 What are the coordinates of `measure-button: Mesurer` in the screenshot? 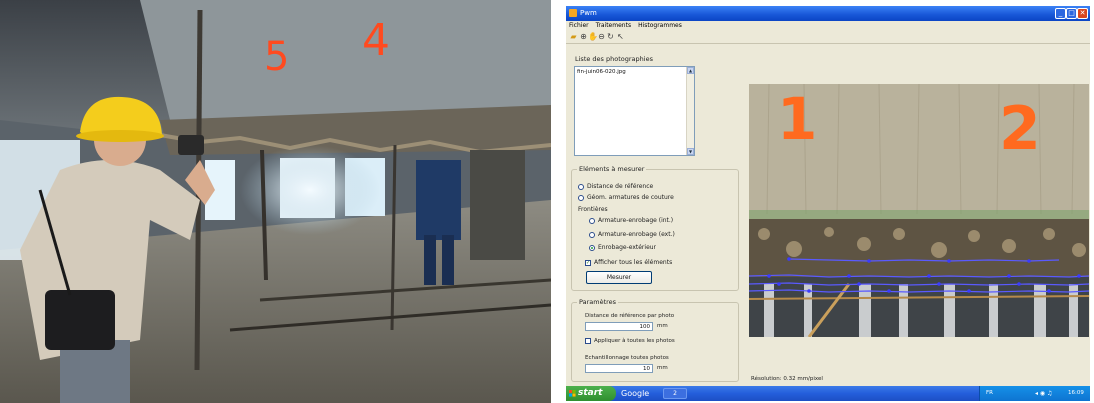 It's located at (619, 277).